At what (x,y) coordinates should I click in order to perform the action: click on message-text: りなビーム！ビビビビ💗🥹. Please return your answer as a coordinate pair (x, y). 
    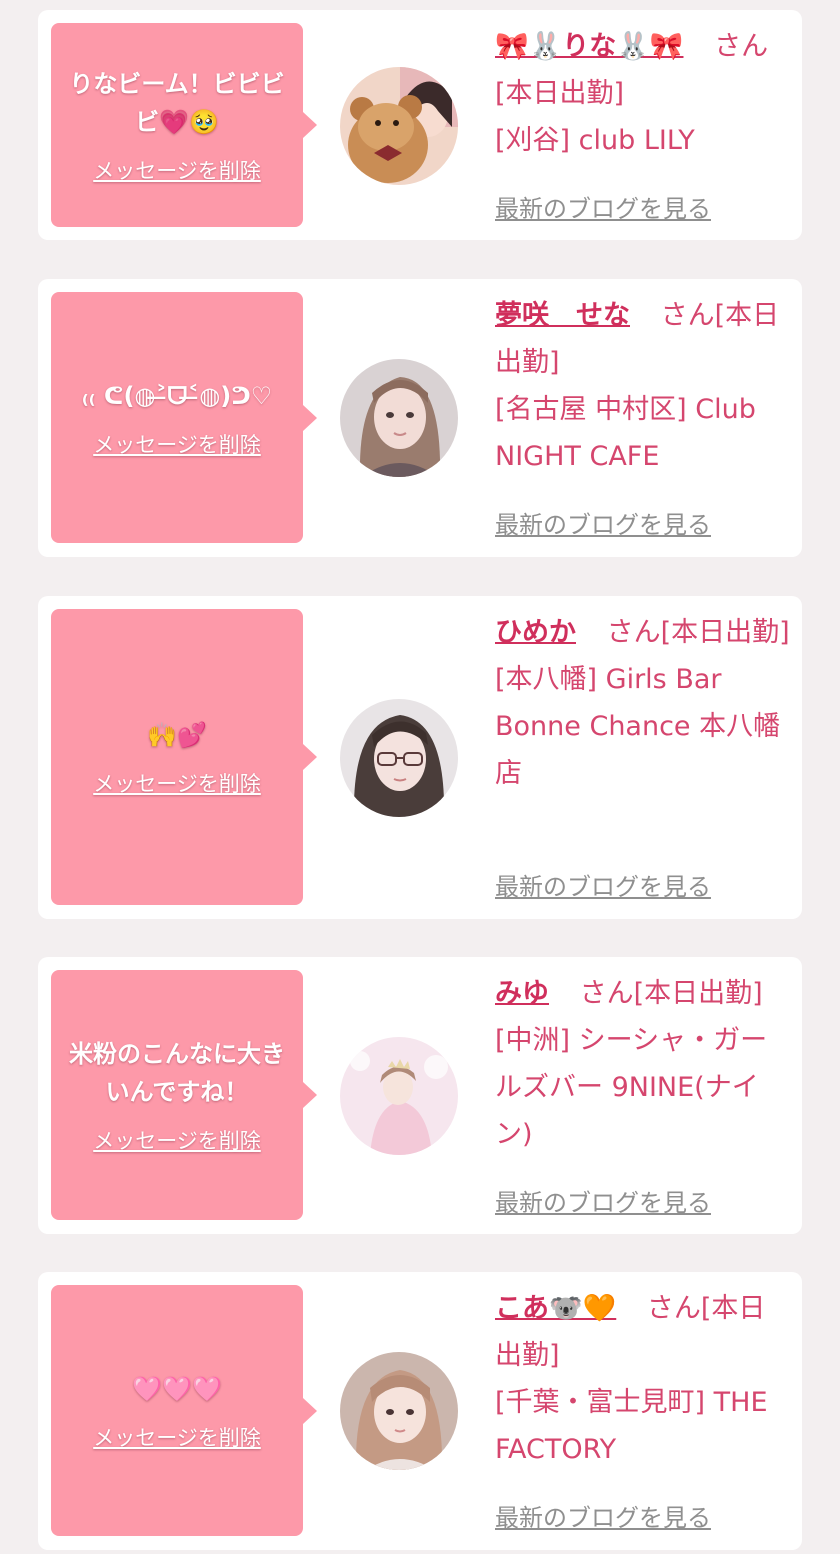
    Looking at the image, I should click on (177, 103).